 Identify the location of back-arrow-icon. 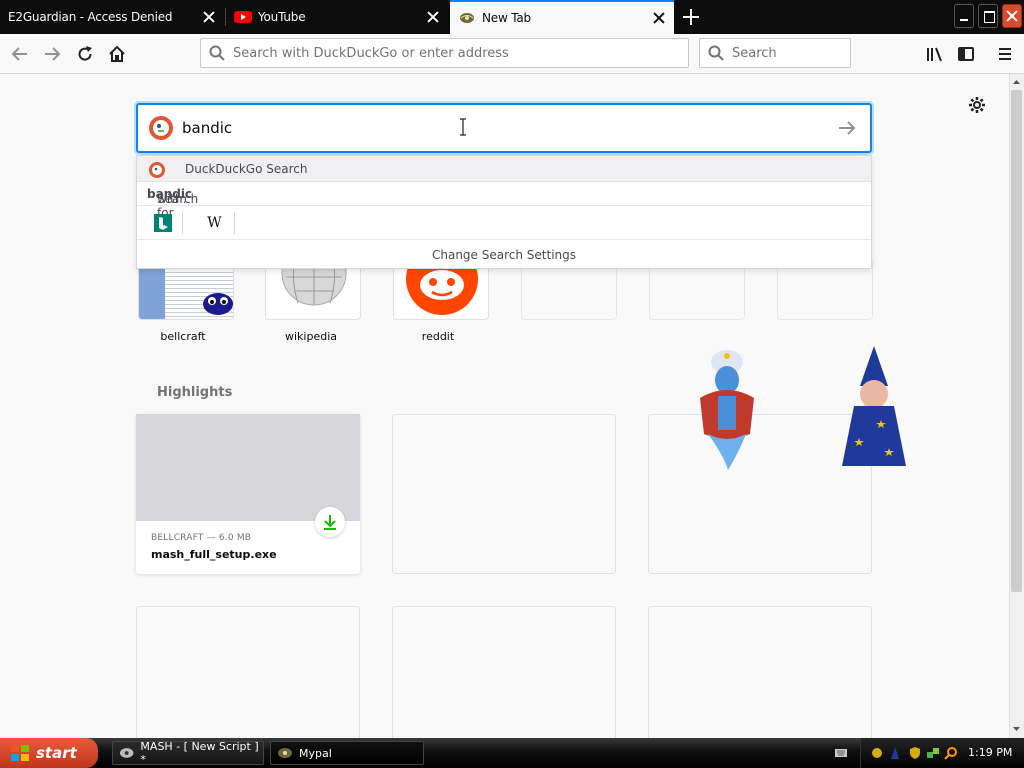
(19, 54).